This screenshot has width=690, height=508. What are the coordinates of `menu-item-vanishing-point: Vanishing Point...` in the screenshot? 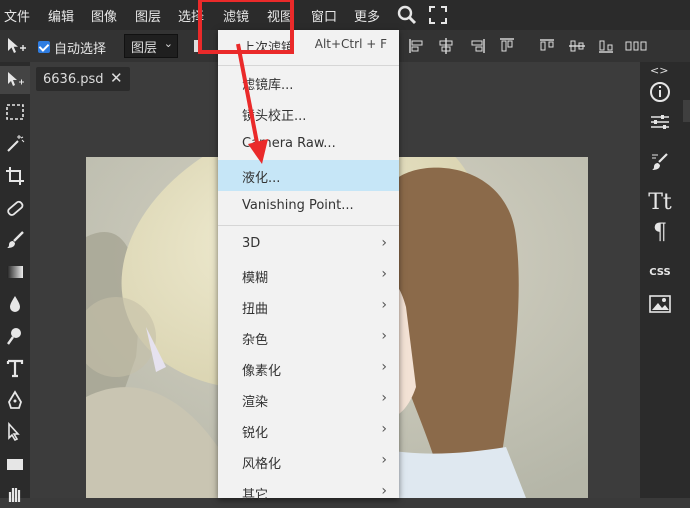 It's located at (308, 206).